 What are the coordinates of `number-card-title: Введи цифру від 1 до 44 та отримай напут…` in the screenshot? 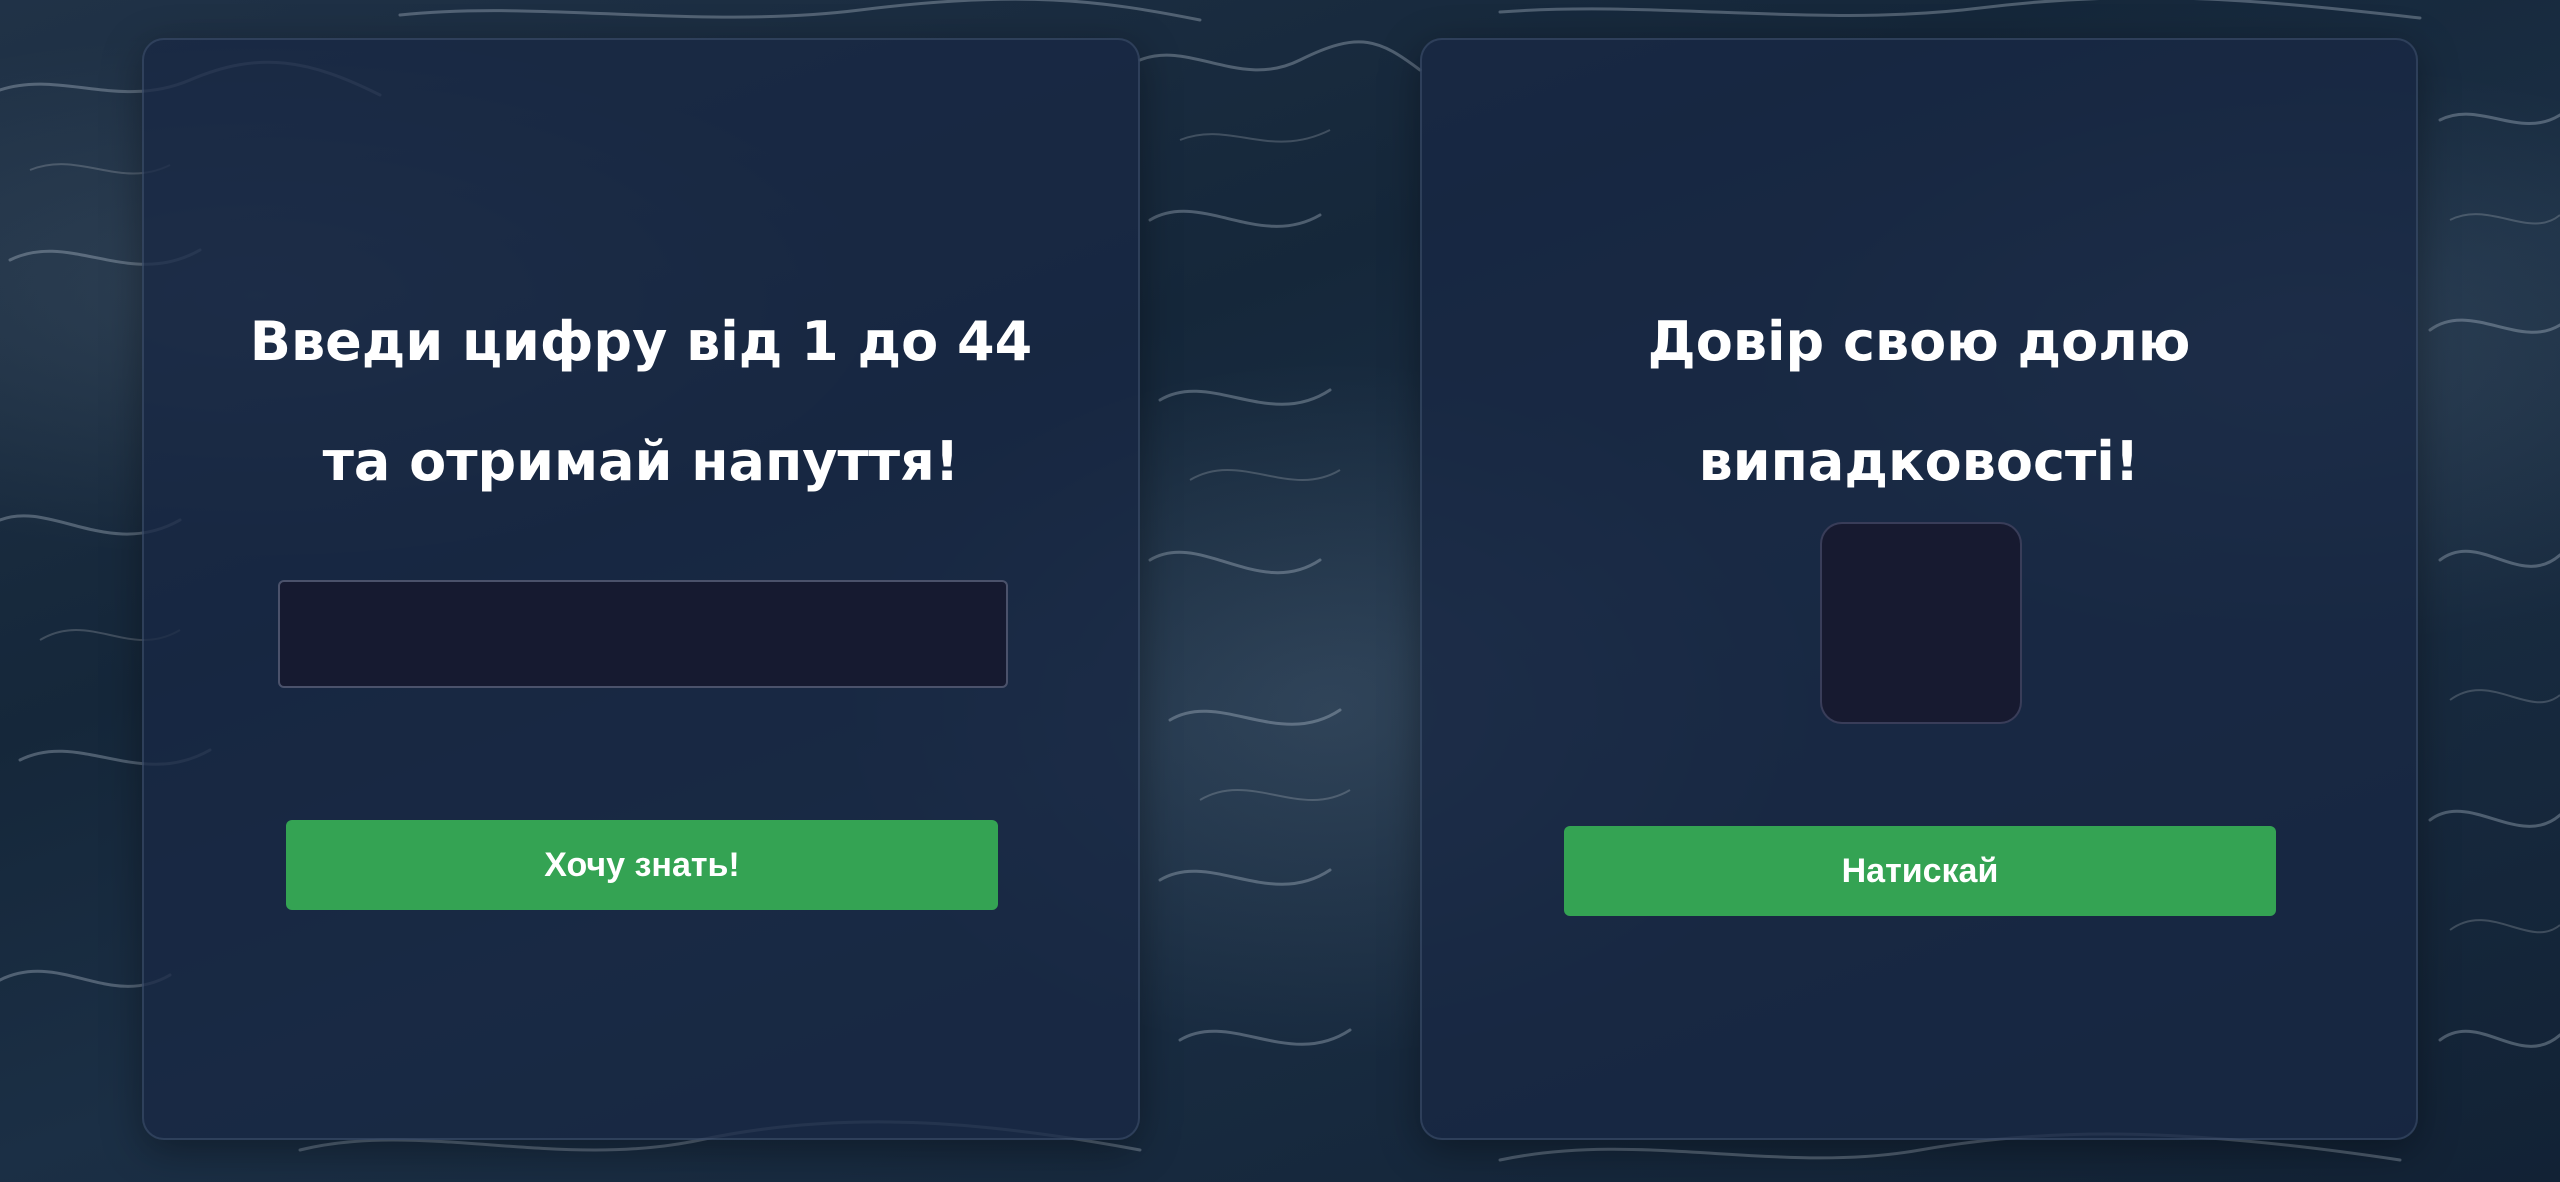 It's located at (641, 402).